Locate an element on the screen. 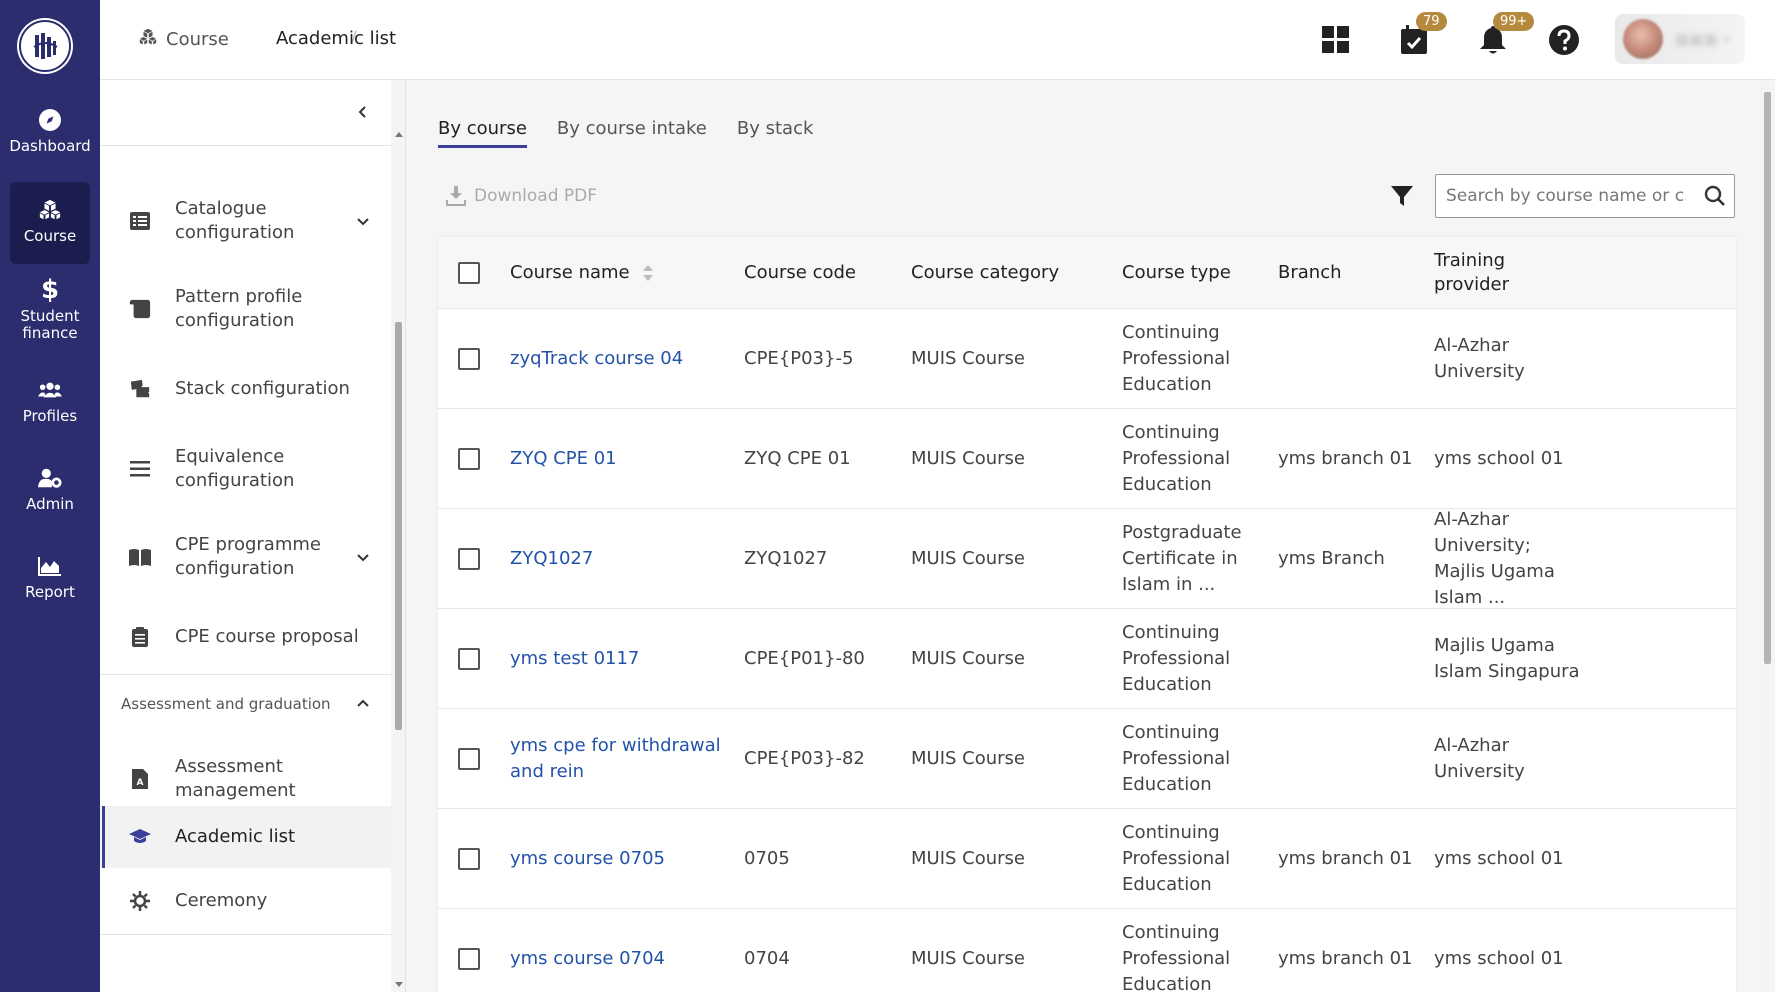 Image resolution: width=1775 pixels, height=992 pixels. svg-text: A is located at coordinates (140, 783).